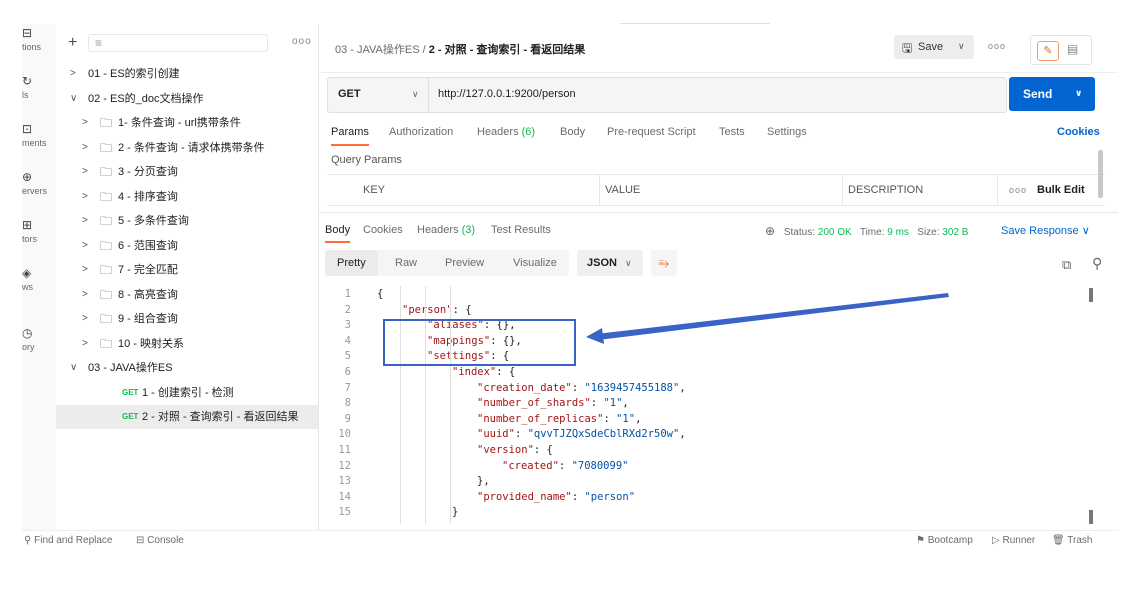 This screenshot has width=1148, height=612. What do you see at coordinates (187, 172) in the screenshot?
I see `tree-item: > 🗀 3 - 分页查询` at bounding box center [187, 172].